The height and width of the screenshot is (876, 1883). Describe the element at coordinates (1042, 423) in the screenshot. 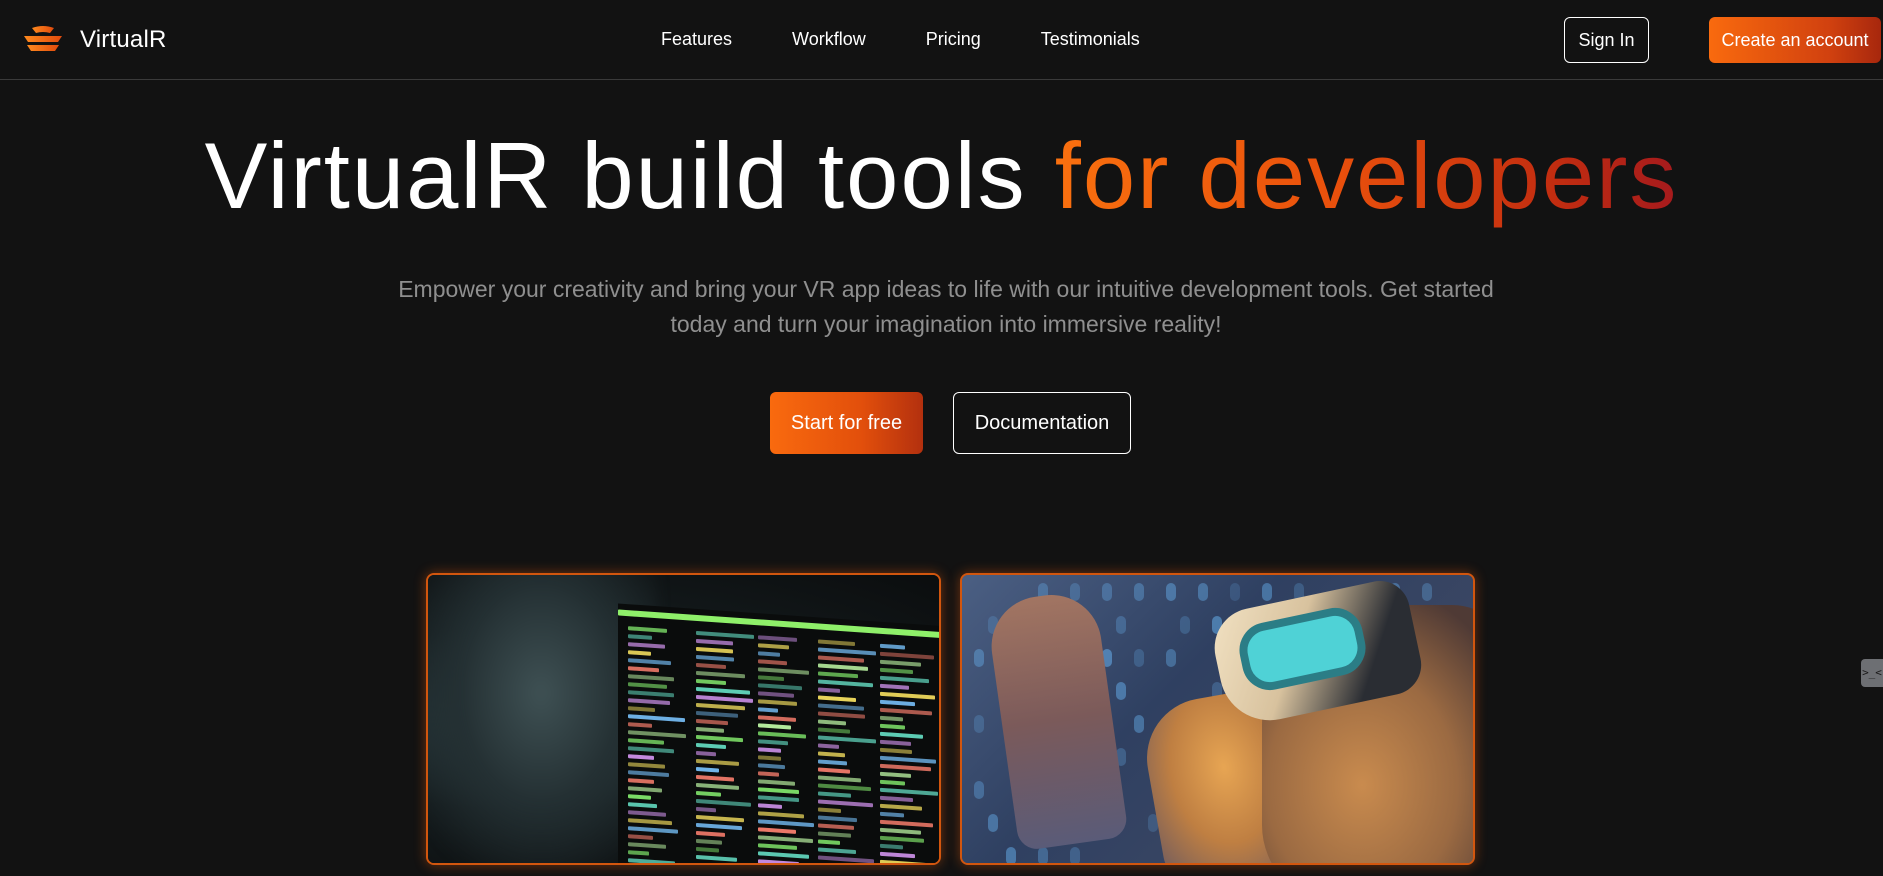

I see `documentation-button: Documentation` at that location.